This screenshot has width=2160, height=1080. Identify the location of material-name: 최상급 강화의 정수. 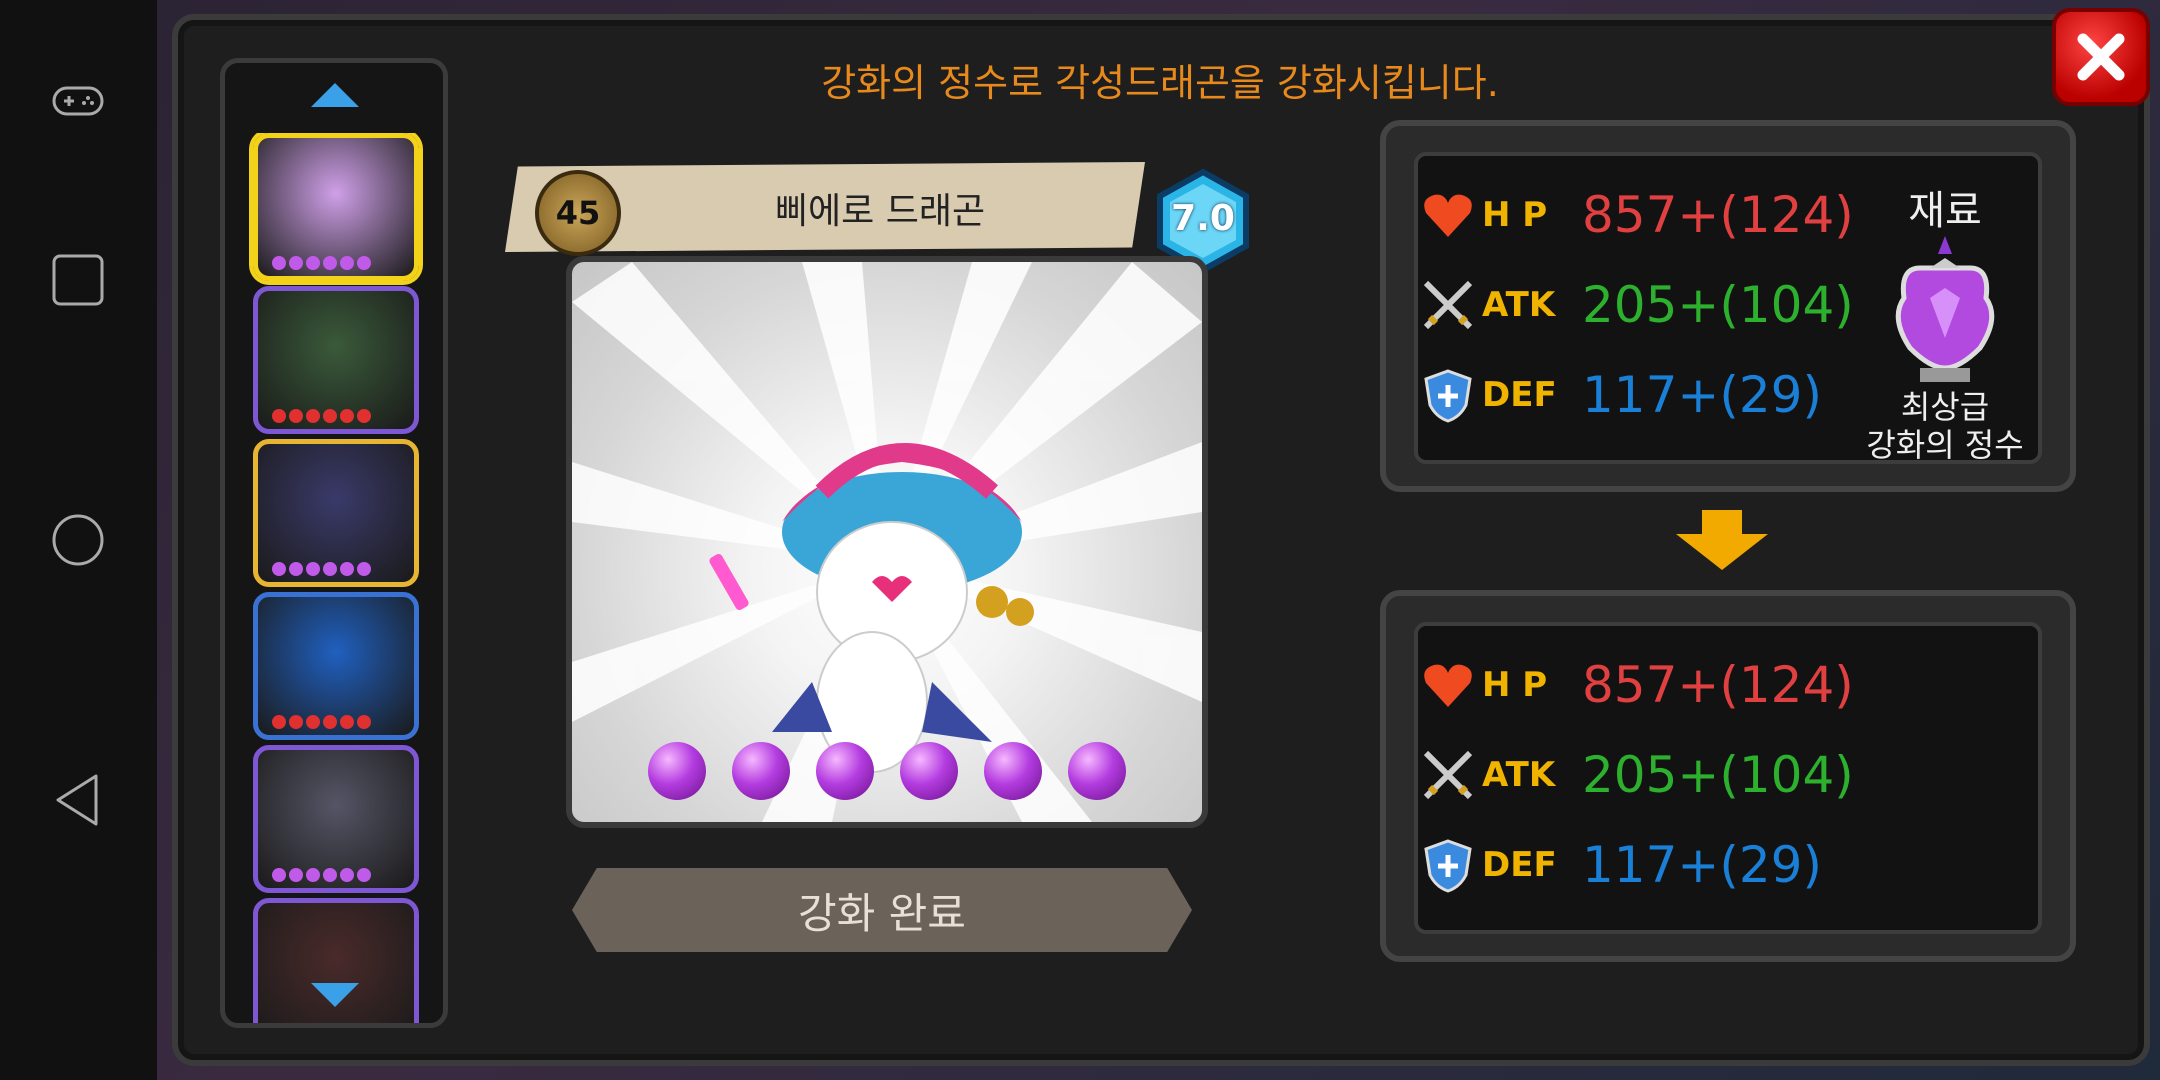
(1945, 426).